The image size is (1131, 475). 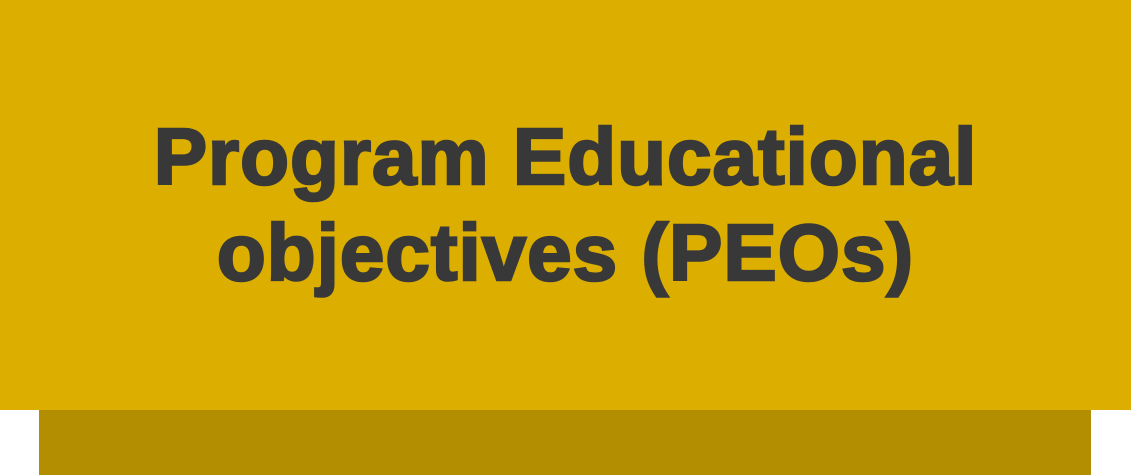 I want to click on page-title-line-2: objectives (PEOs), so click(x=565, y=253).